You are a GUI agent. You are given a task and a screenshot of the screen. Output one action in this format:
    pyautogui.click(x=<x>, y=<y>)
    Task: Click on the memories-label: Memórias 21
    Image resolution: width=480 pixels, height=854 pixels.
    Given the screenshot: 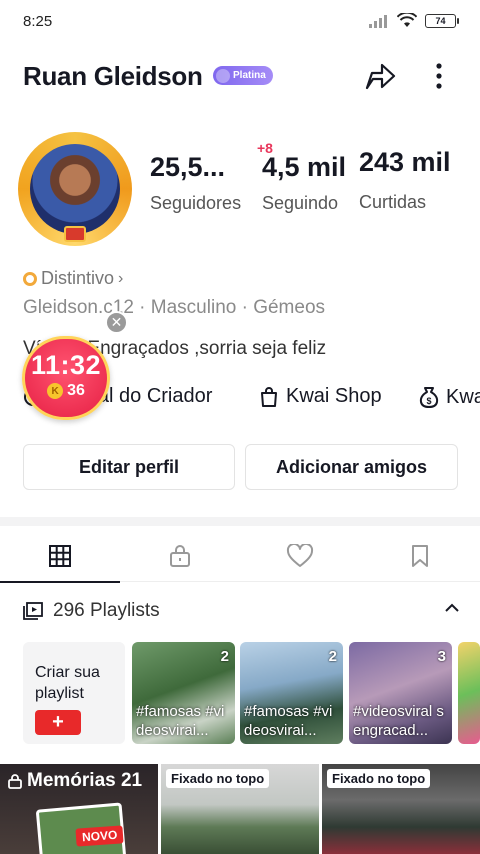 What is the action you would take?
    pyautogui.click(x=75, y=781)
    